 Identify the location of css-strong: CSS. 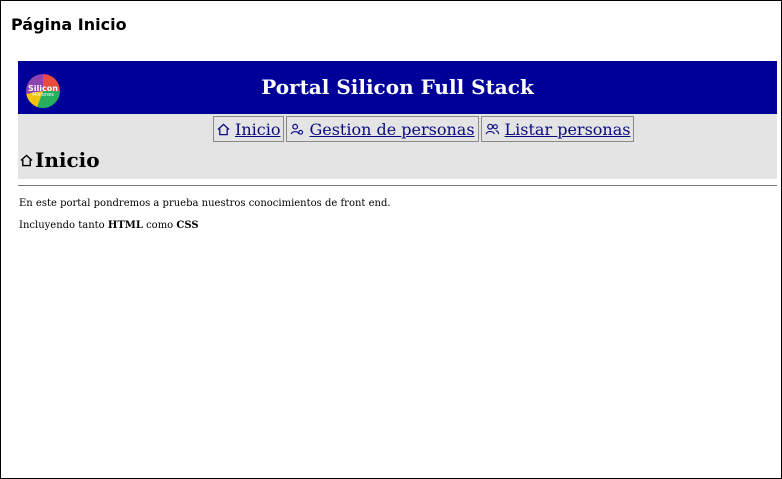
(187, 225).